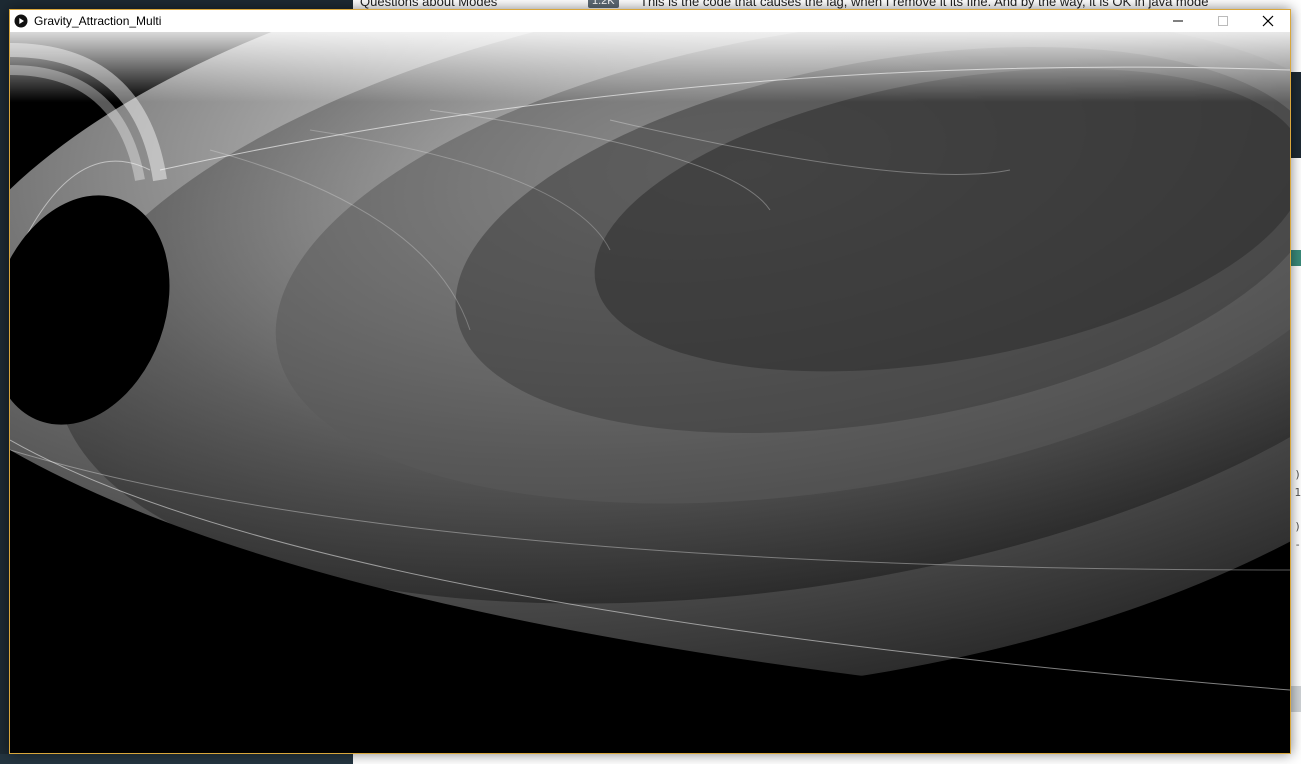  Describe the element at coordinates (650, 21) in the screenshot. I see `window-titlebar: Gravity_Attraction_Multi` at that location.